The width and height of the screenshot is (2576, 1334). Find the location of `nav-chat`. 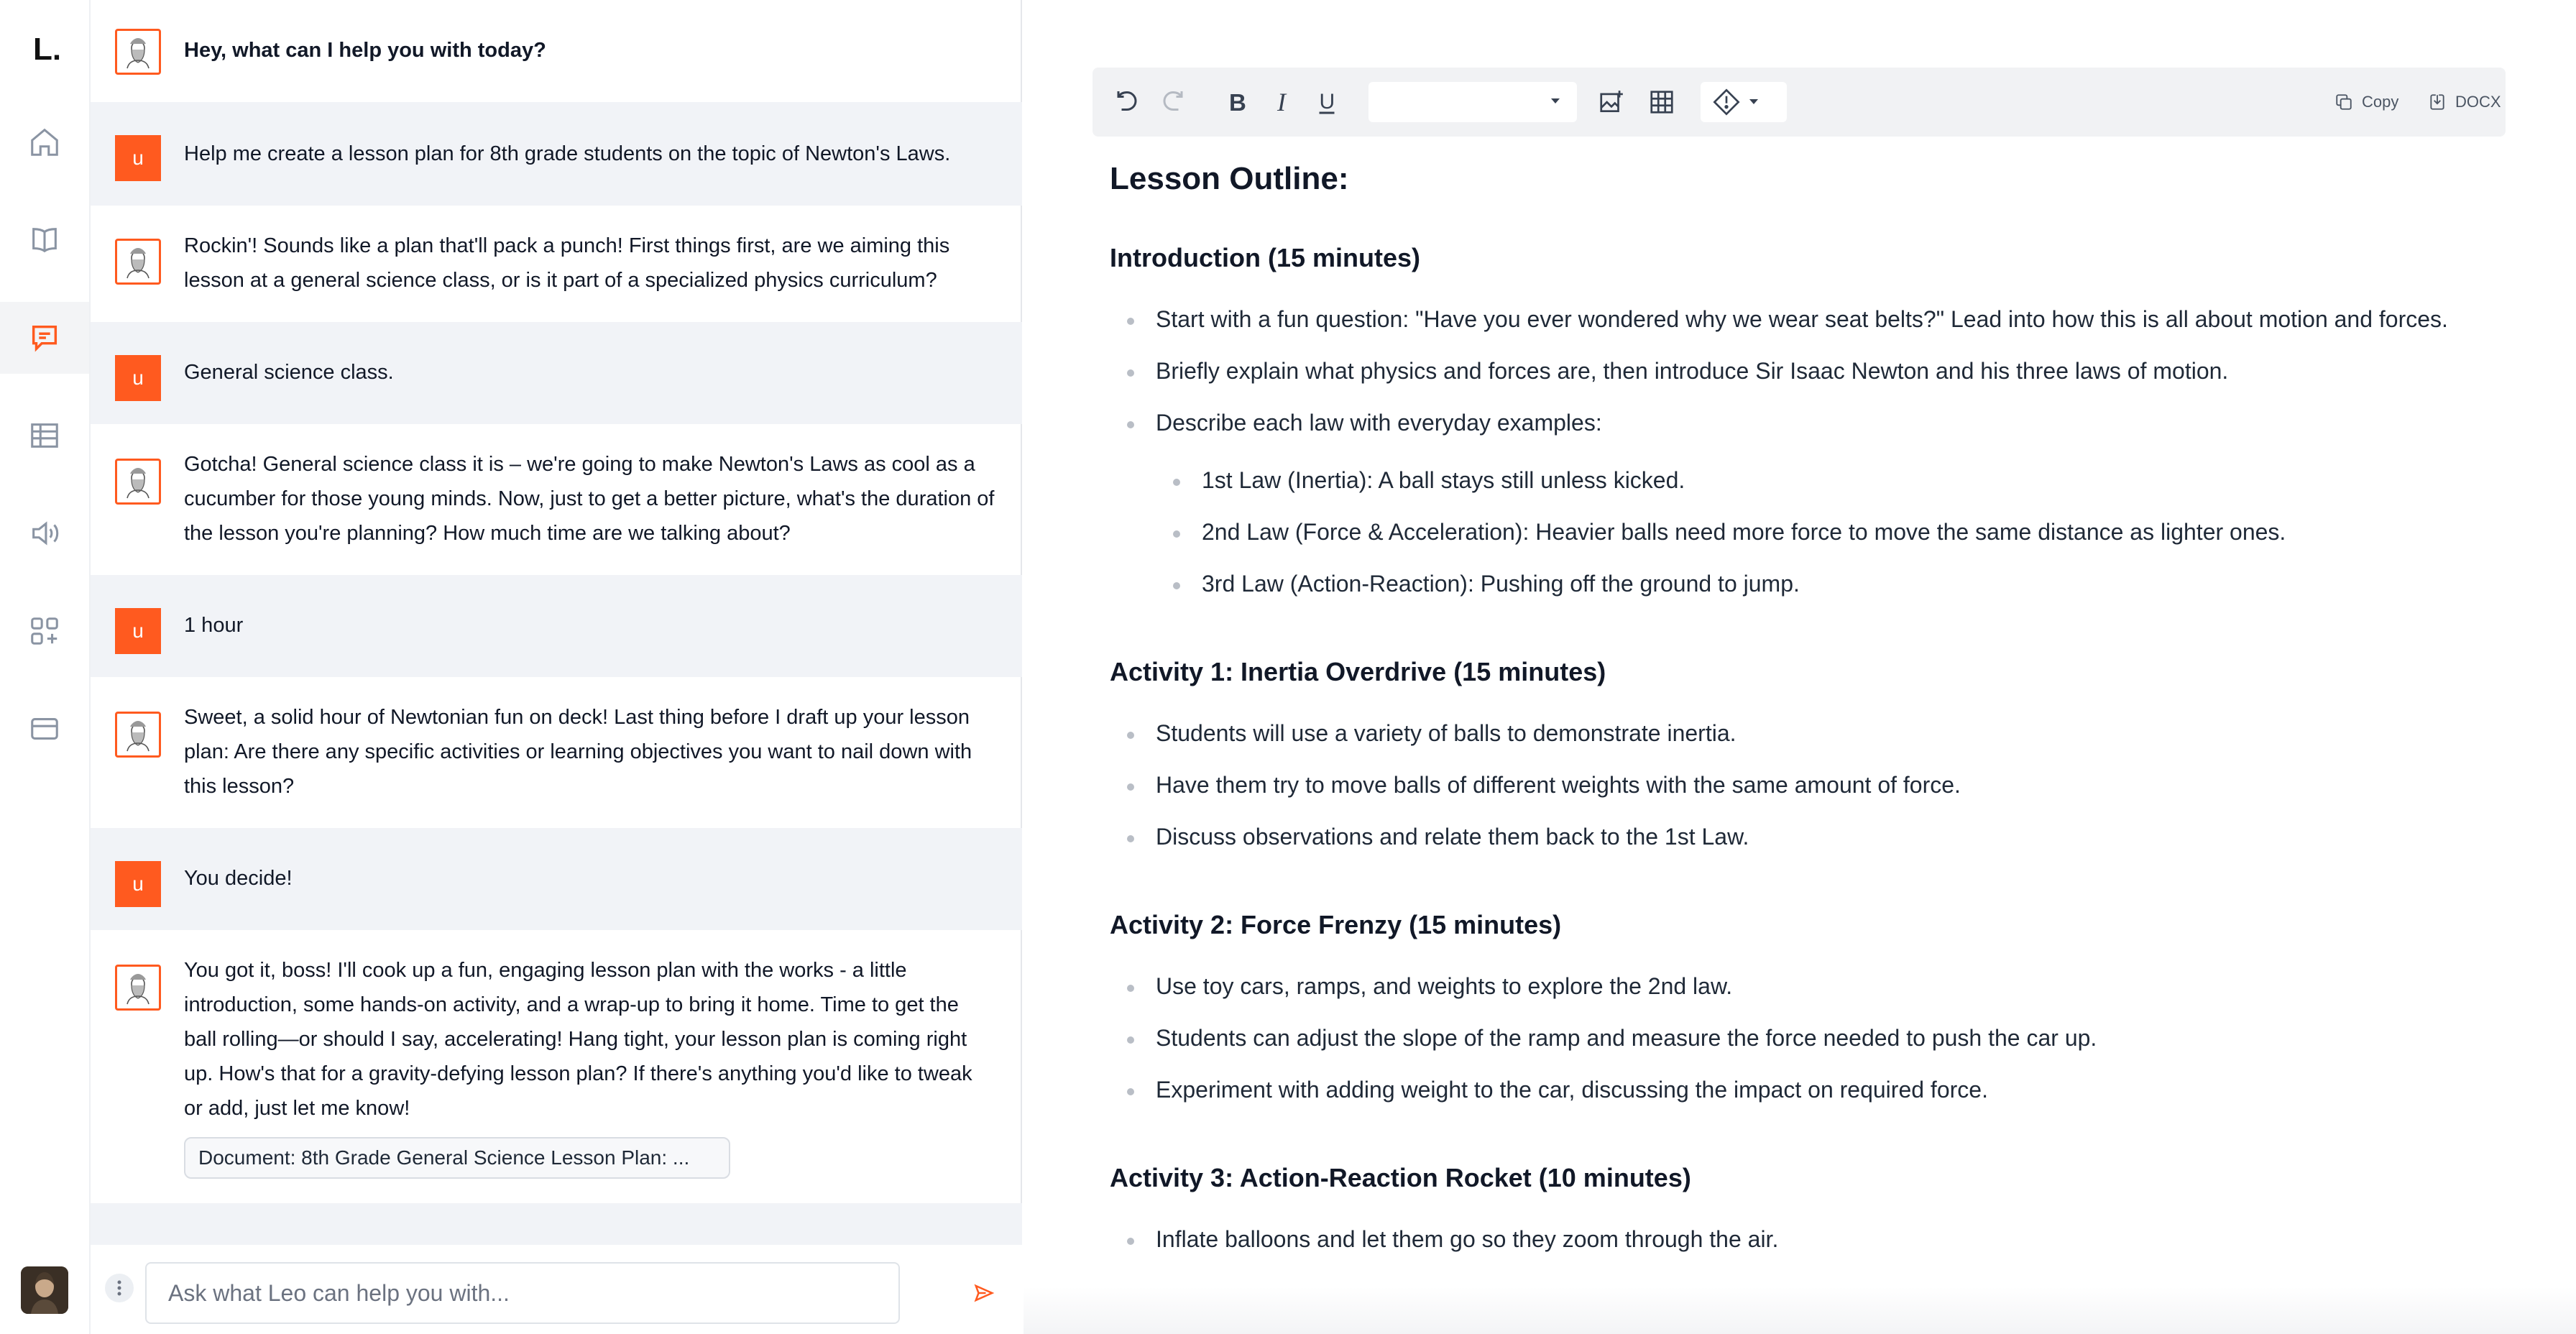

nav-chat is located at coordinates (44, 338).